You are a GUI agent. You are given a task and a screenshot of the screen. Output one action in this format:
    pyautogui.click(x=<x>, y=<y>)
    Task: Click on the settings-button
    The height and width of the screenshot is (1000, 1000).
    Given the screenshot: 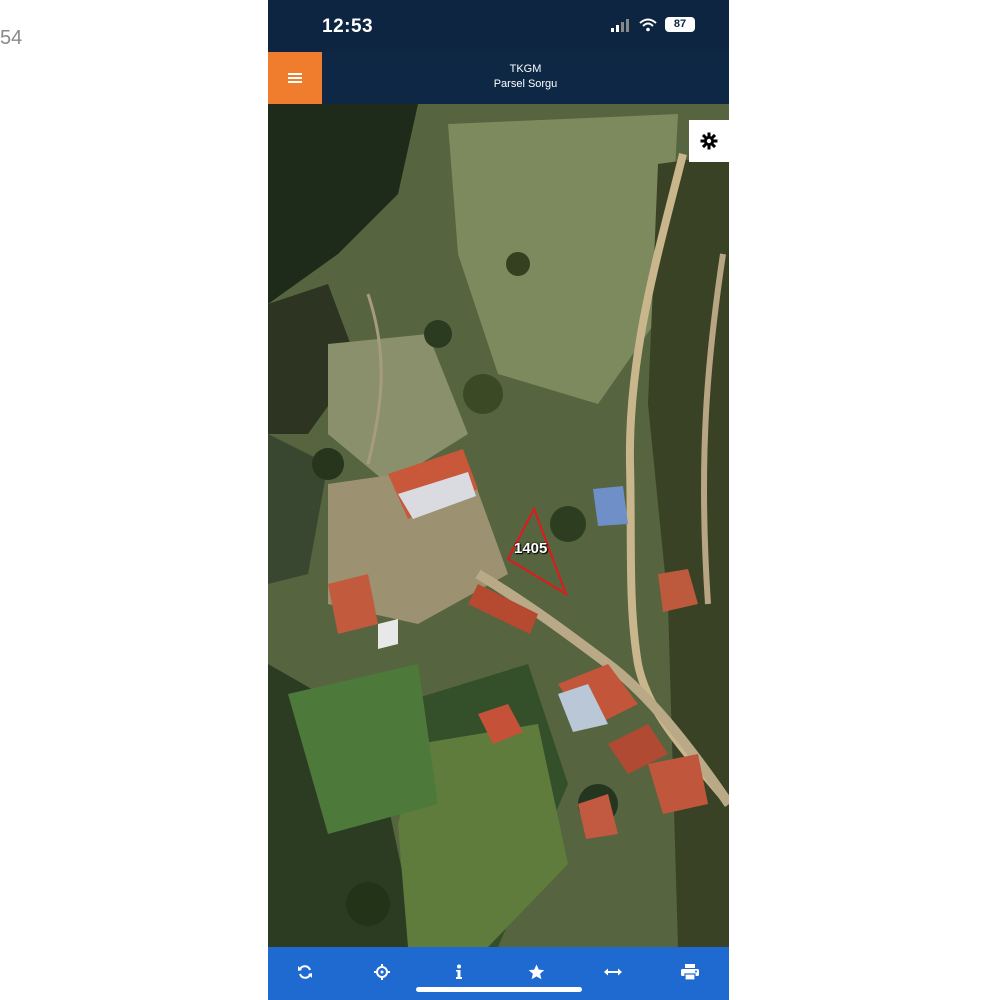 What is the action you would take?
    pyautogui.click(x=709, y=141)
    